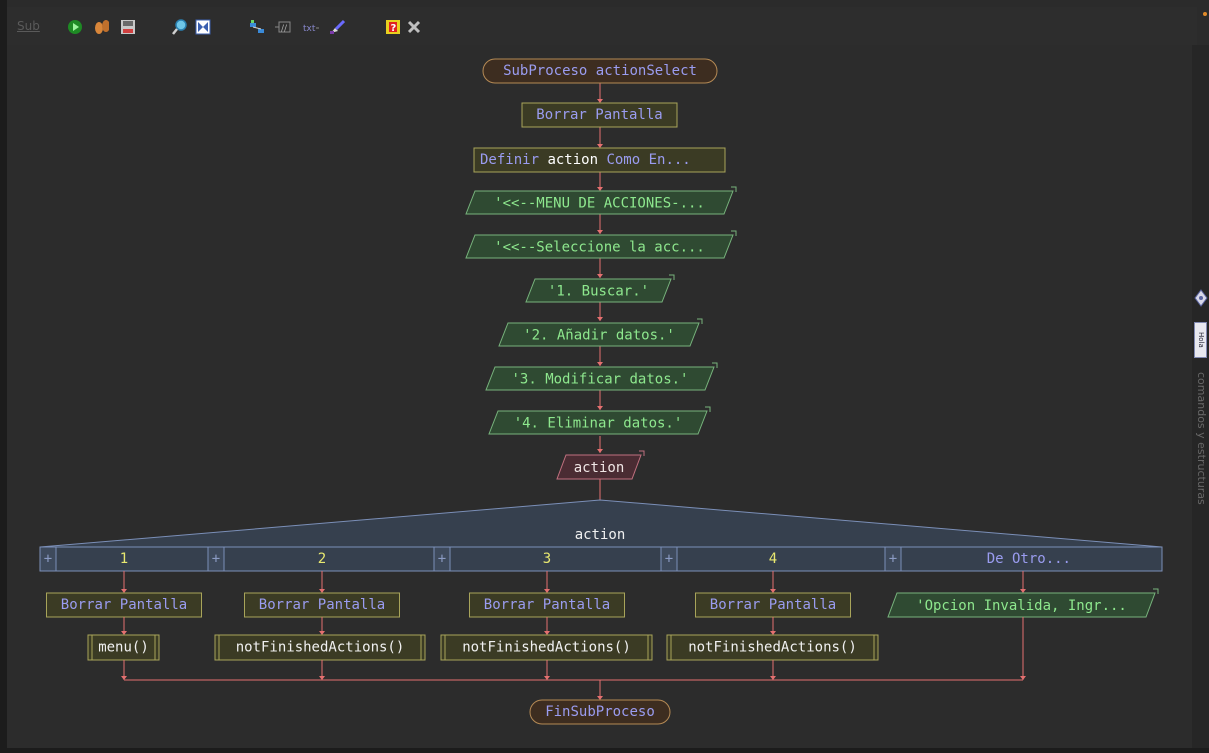 The width and height of the screenshot is (1209, 753). What do you see at coordinates (320, 648) in the screenshot?
I see `case-2-call: notFinishedActions()` at bounding box center [320, 648].